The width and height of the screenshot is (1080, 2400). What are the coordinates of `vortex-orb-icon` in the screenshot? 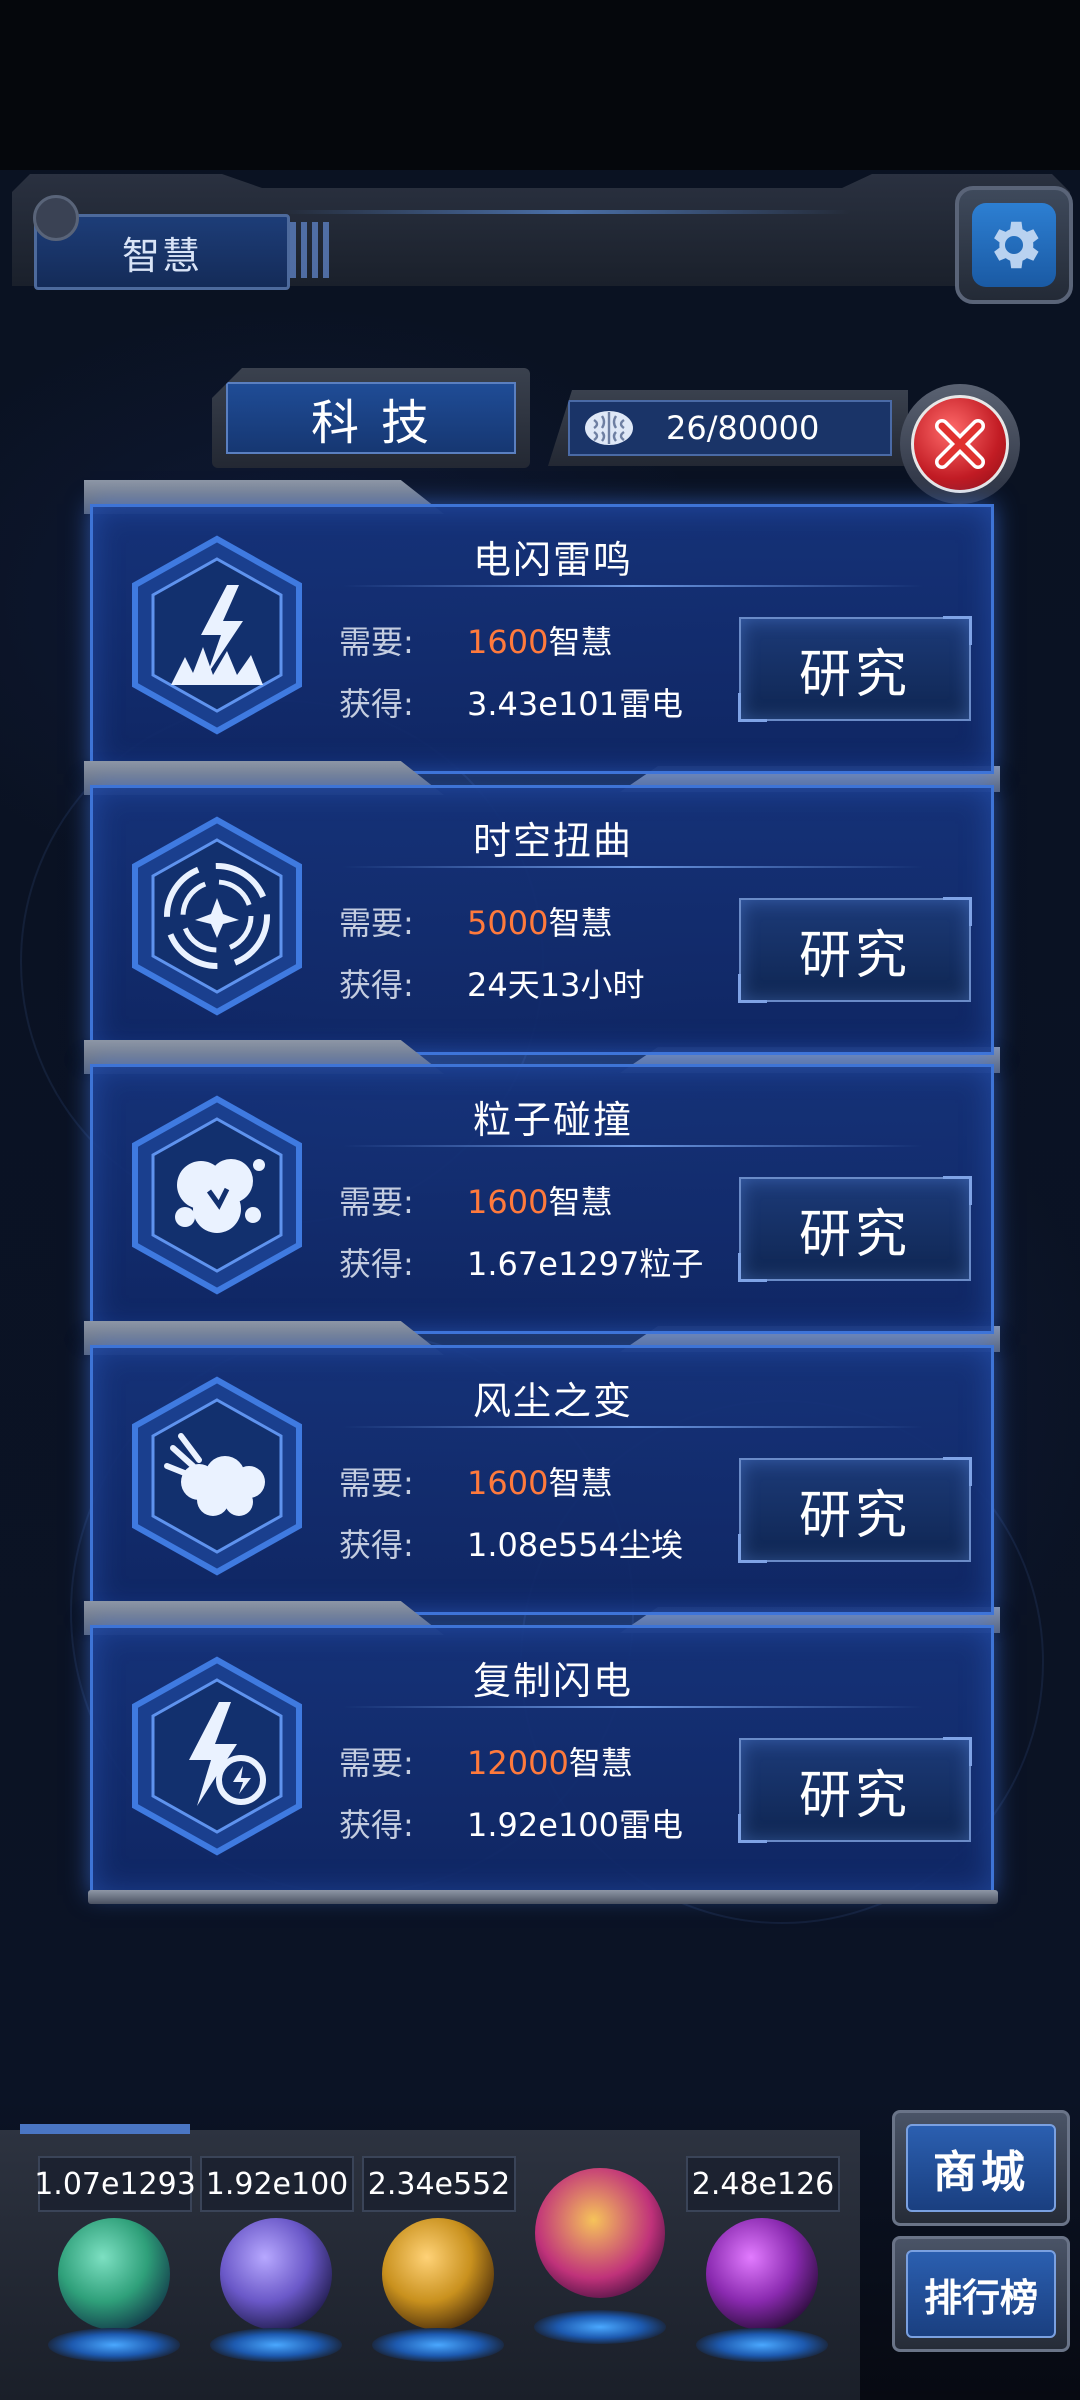 It's located at (762, 2274).